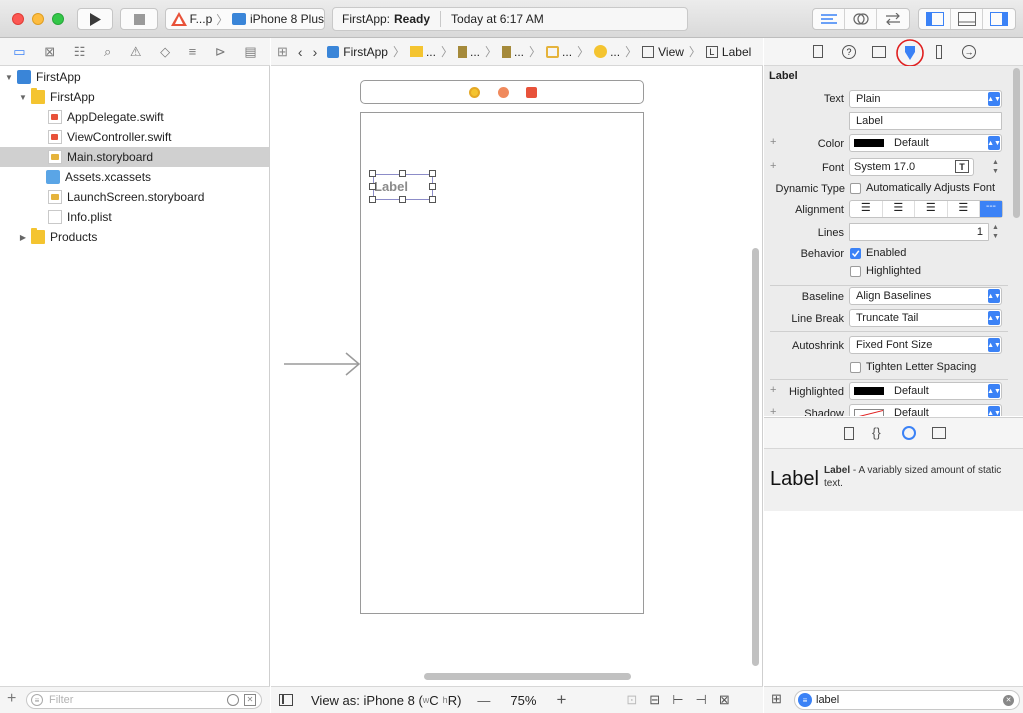  I want to click on text-field: Label, so click(925, 121).